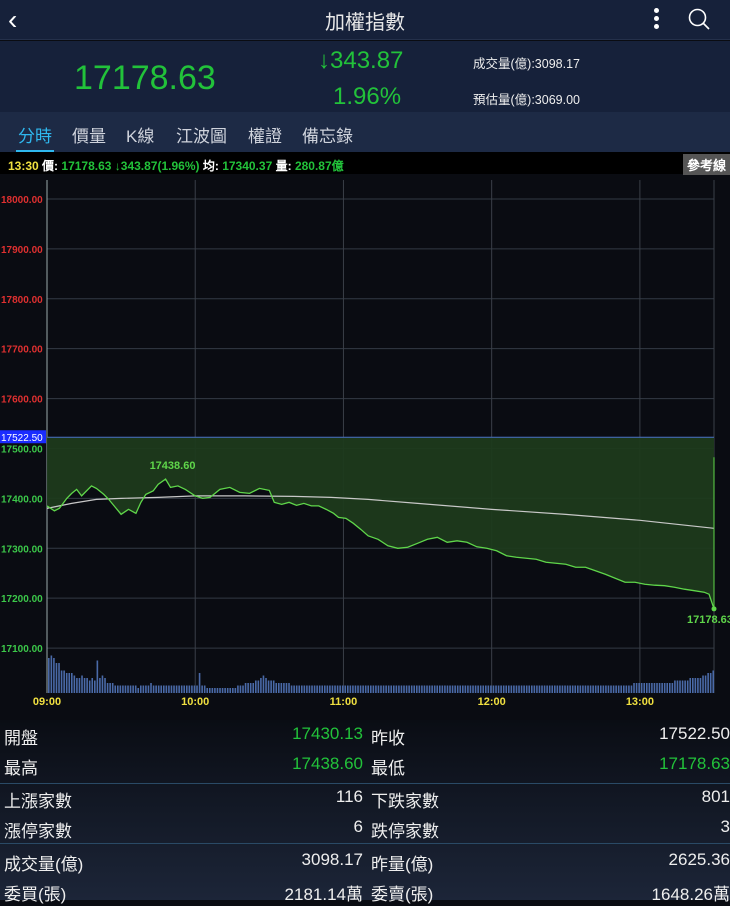 This screenshot has height=906, width=730. What do you see at coordinates (690, 894) in the screenshot?
I see `stat-value: 1648.26萬` at bounding box center [690, 894].